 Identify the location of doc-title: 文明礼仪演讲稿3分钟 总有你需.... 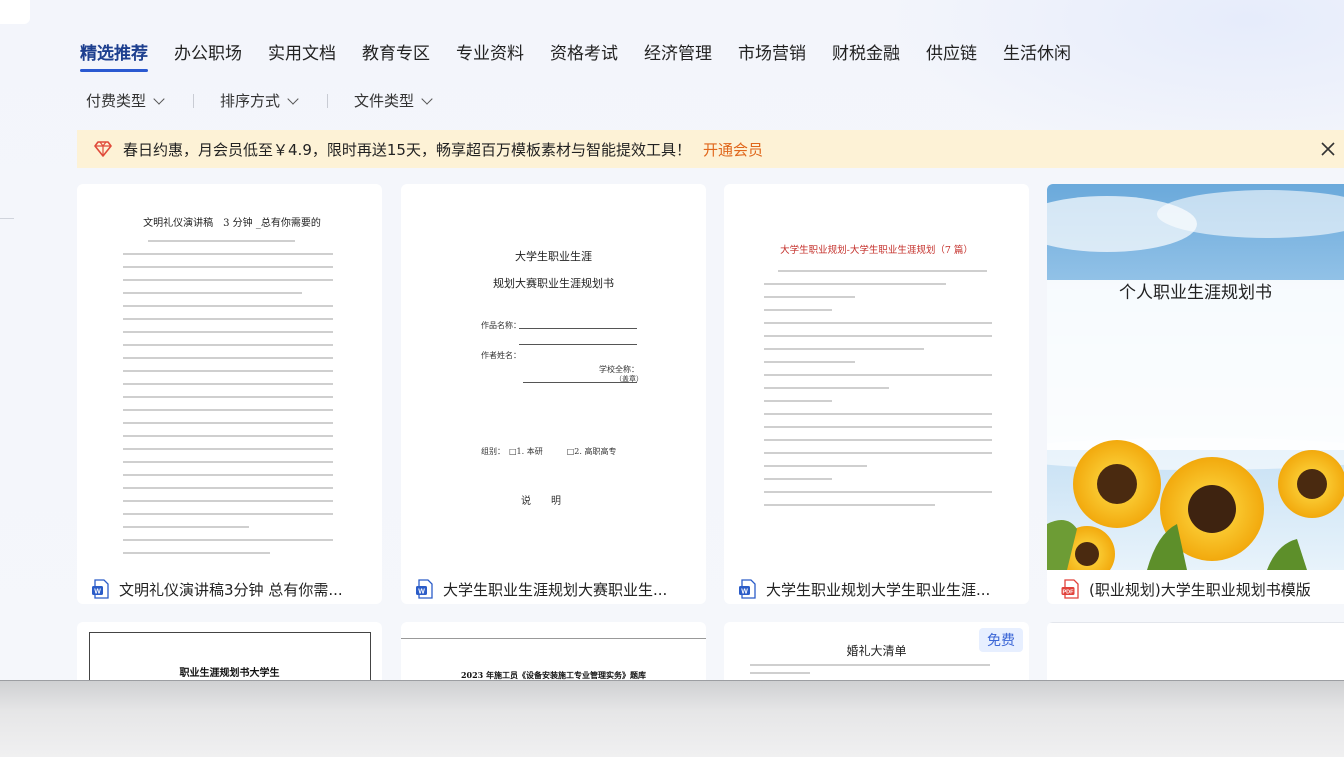
(231, 589).